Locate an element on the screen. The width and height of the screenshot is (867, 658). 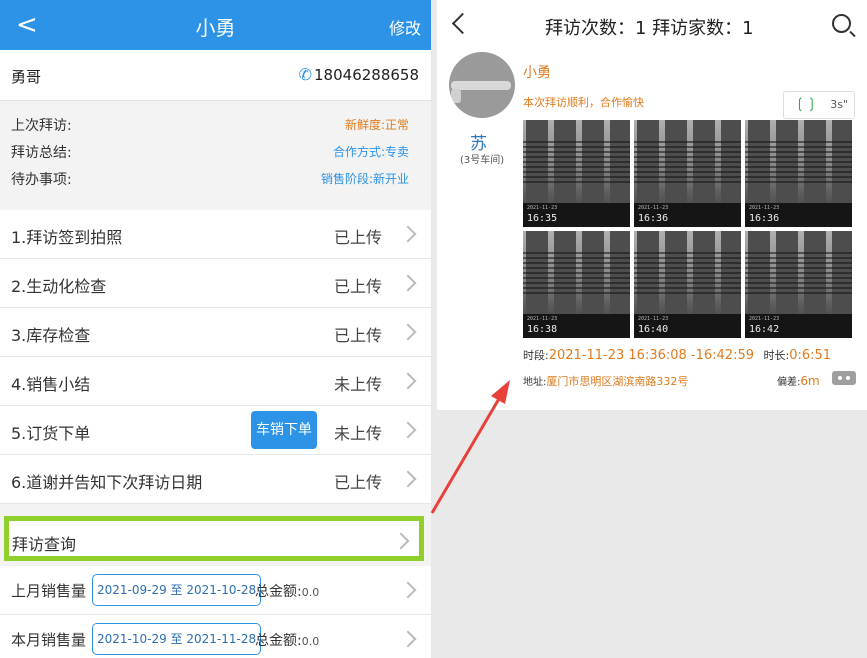
arrow-head is located at coordinates (500, 392).